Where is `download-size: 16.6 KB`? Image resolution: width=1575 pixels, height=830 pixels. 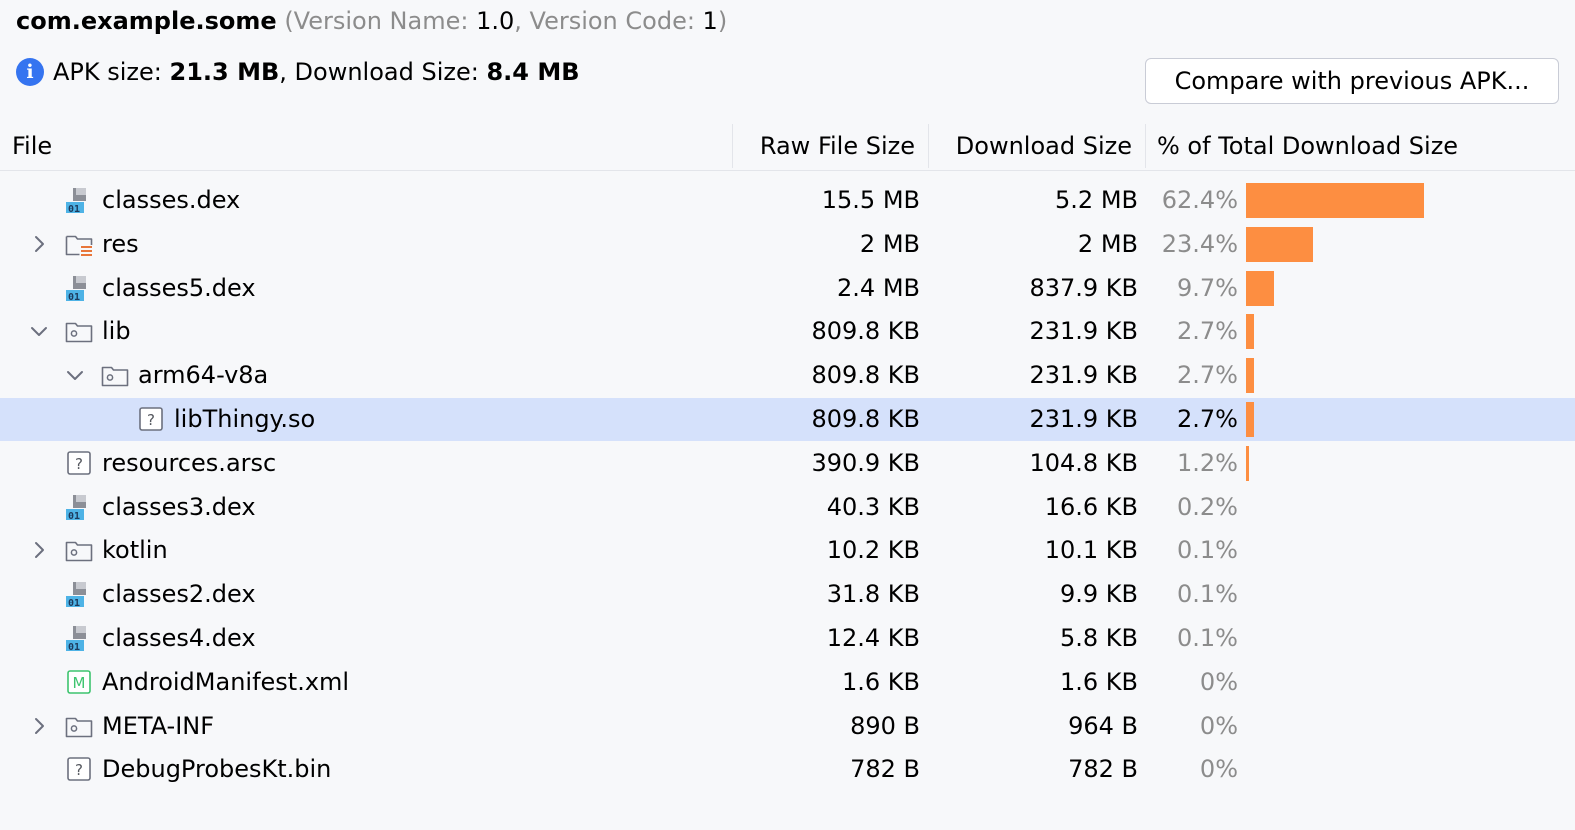
download-size: 16.6 KB is located at coordinates (1091, 506).